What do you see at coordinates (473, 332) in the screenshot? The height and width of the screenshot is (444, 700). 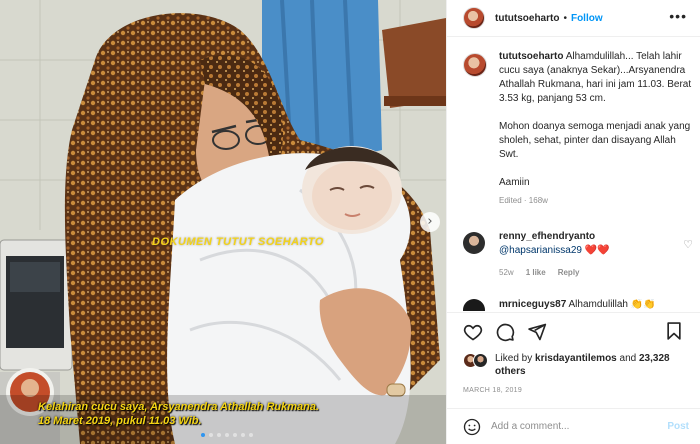 I see `like-heart-icon` at bounding box center [473, 332].